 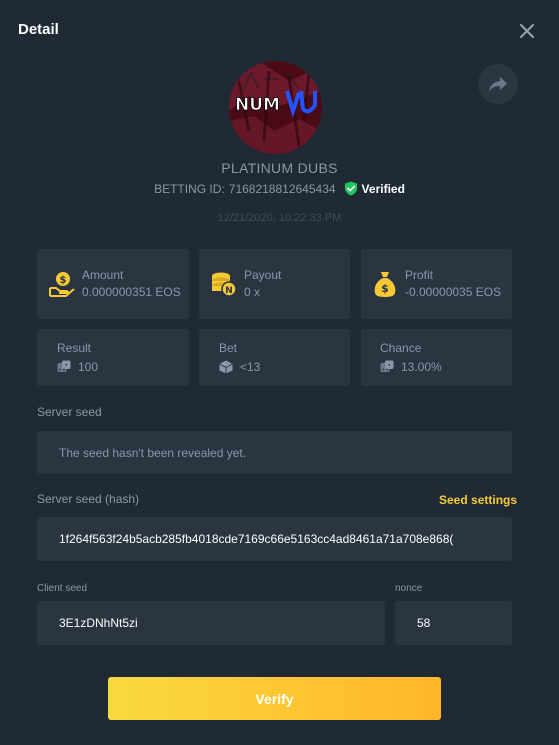 I want to click on result-label: Result, so click(x=74, y=348).